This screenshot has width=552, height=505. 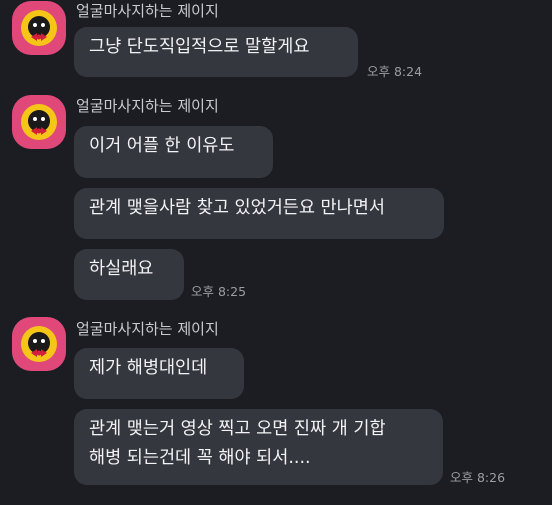 I want to click on message-time: 오후 8:25, so click(x=219, y=291).